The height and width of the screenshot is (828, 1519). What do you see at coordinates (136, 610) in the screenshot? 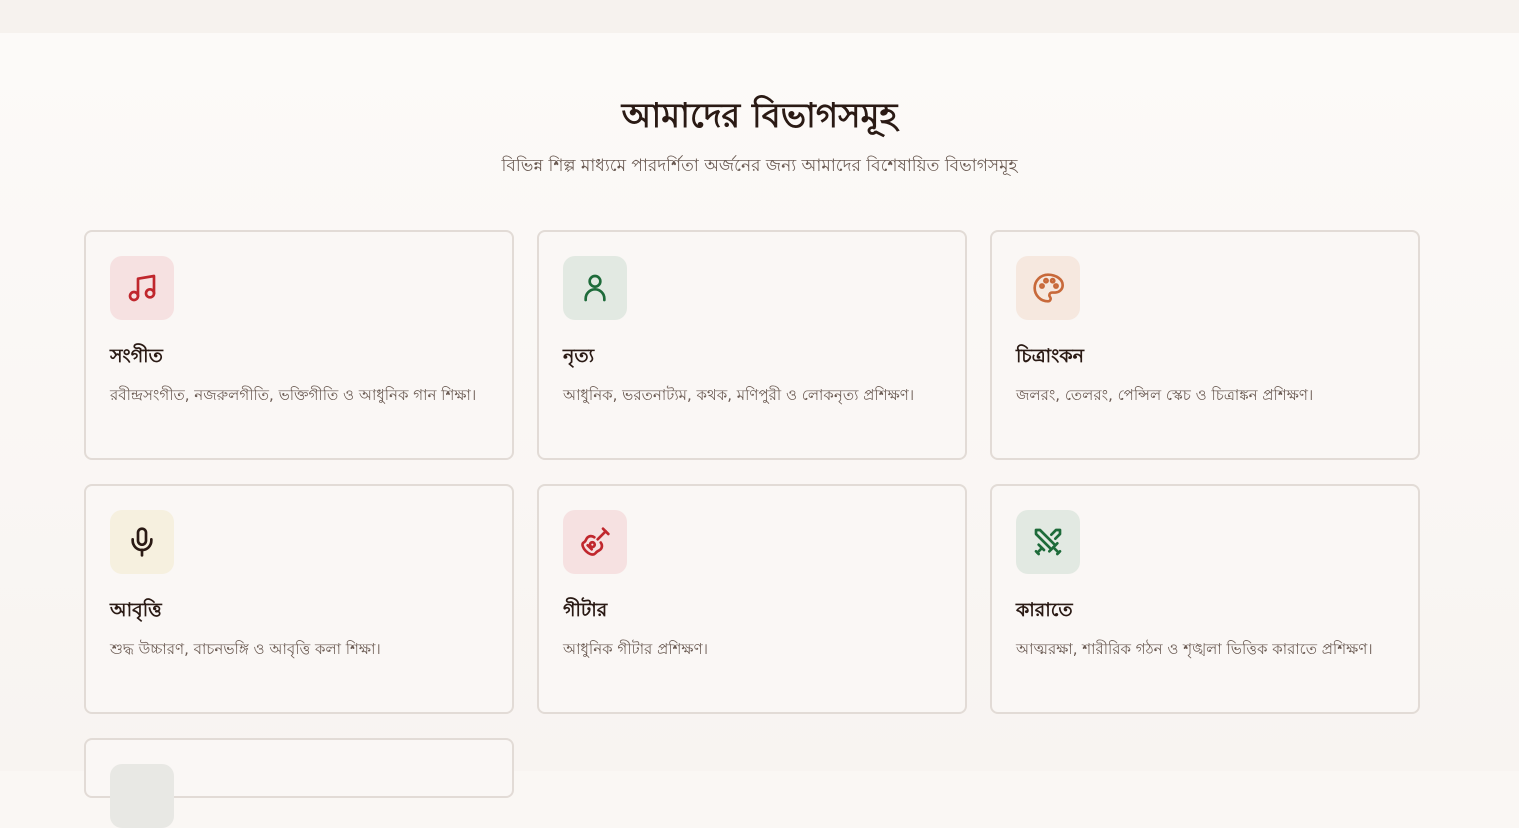
I see `card-title: আবৃত্তি` at bounding box center [136, 610].